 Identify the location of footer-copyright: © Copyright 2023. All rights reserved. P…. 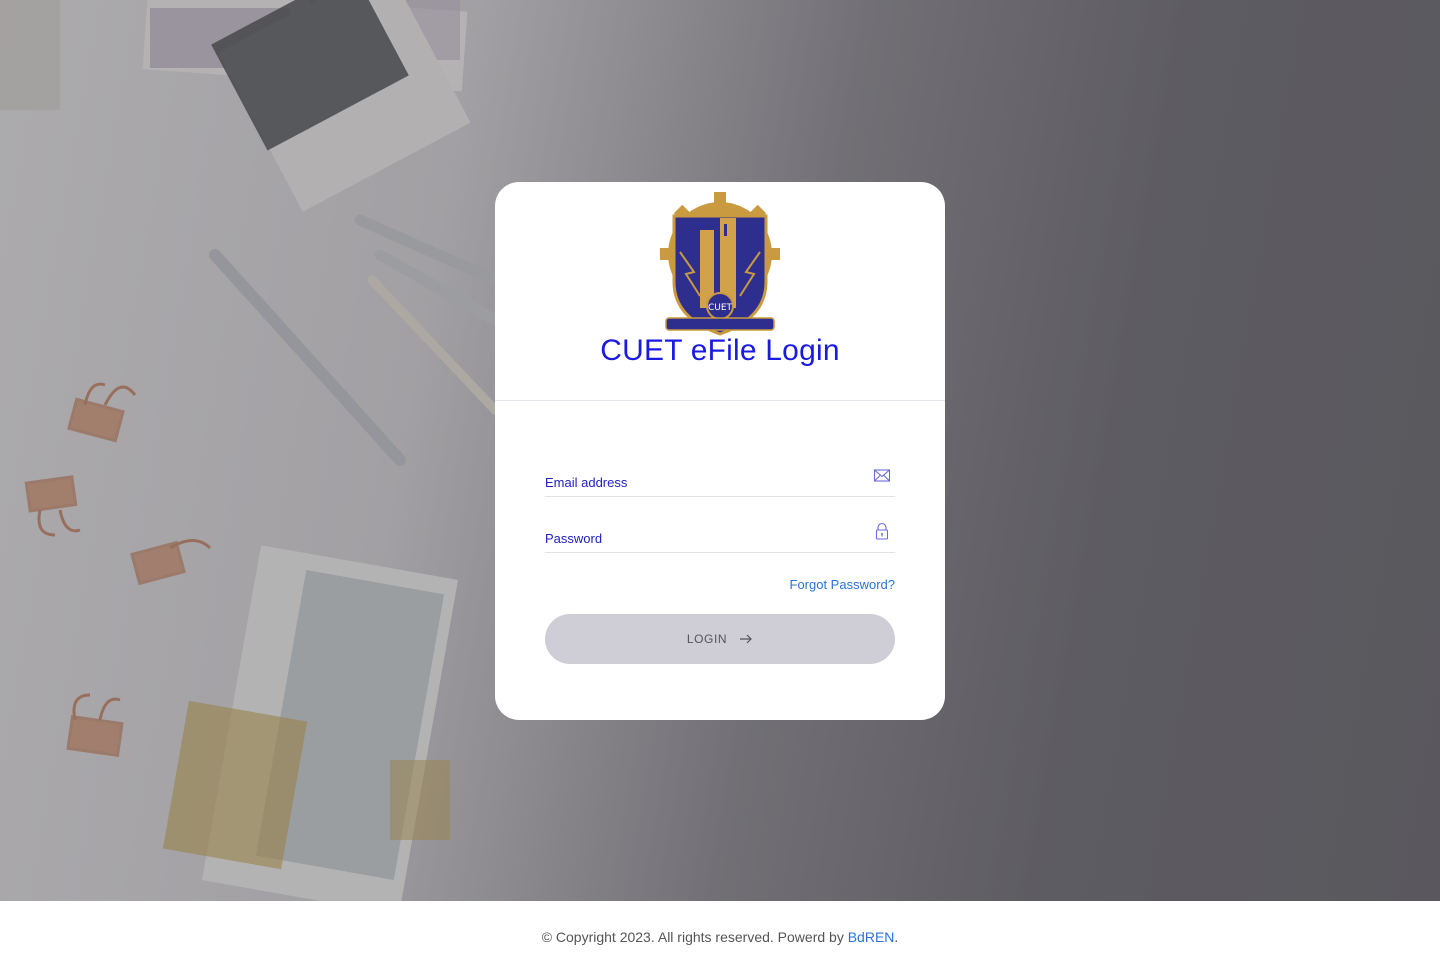
(694, 937).